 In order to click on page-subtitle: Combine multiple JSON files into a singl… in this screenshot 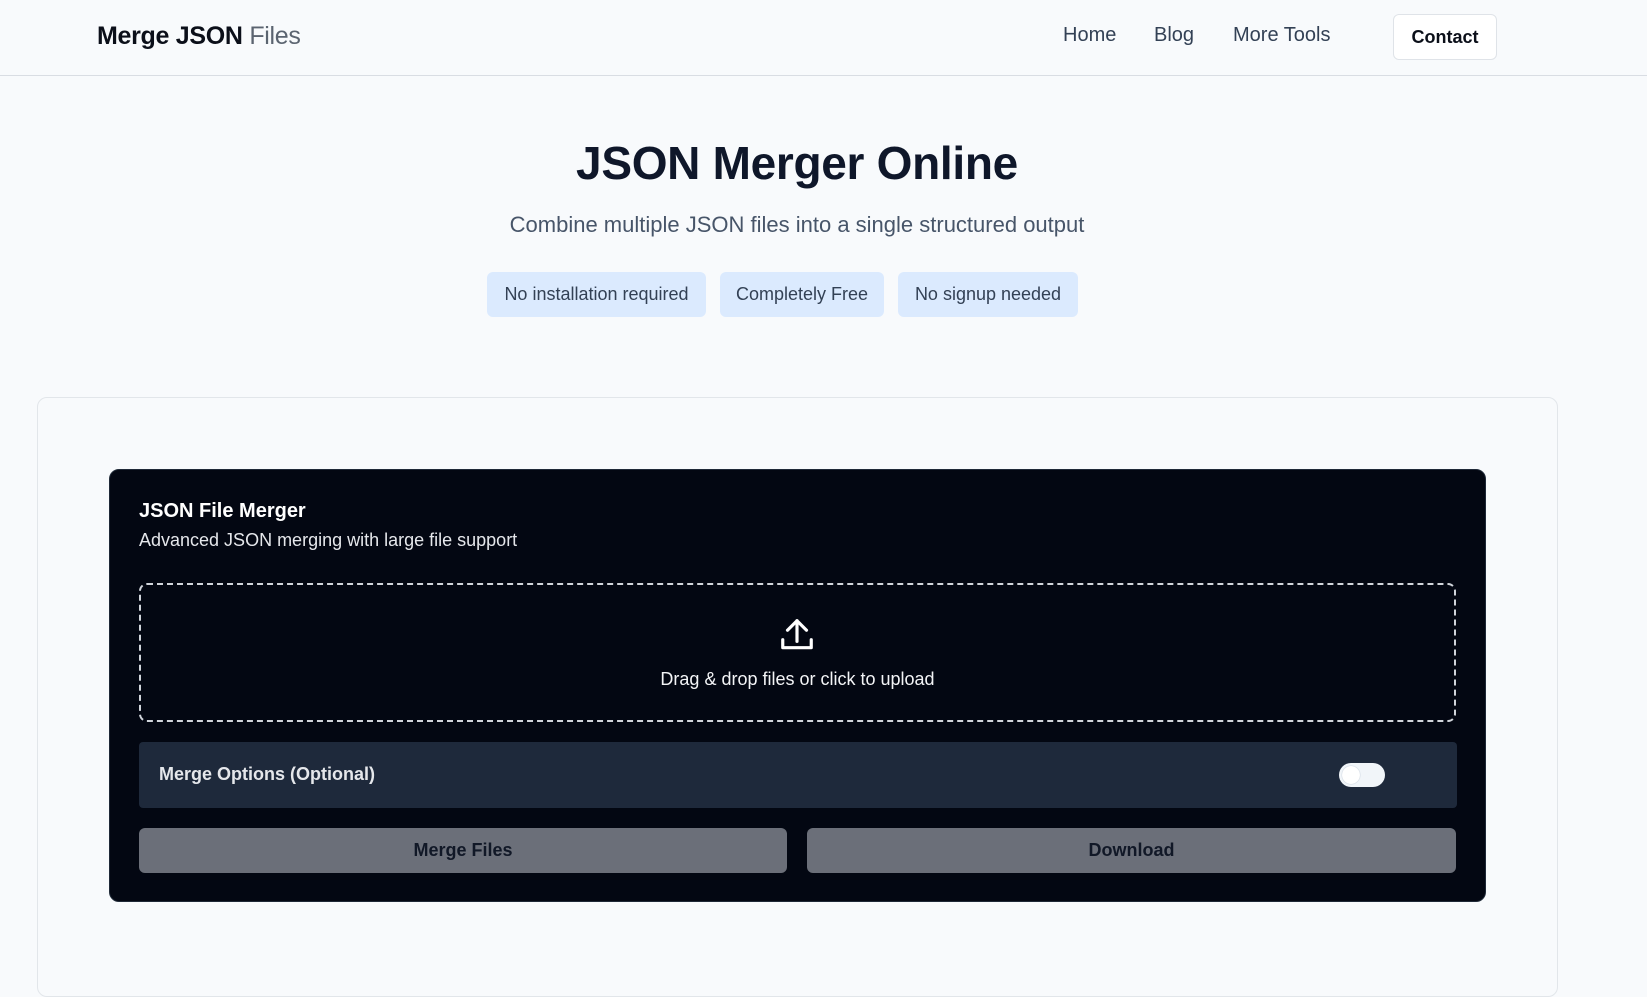, I will do `click(797, 224)`.